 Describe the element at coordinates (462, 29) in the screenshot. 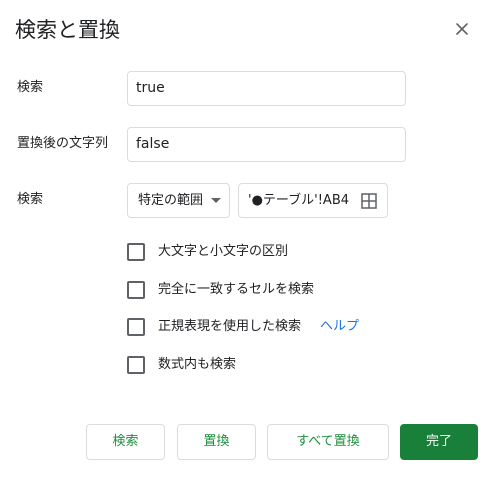

I see `close-icon` at that location.